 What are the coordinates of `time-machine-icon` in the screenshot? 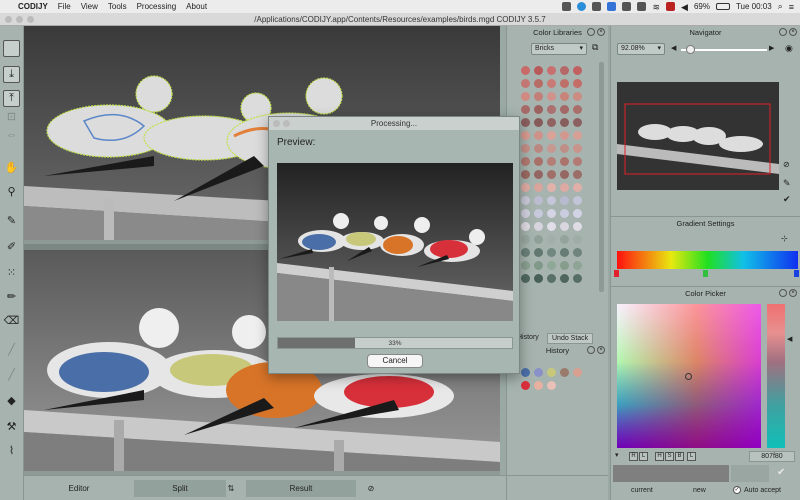 It's located at (597, 6).